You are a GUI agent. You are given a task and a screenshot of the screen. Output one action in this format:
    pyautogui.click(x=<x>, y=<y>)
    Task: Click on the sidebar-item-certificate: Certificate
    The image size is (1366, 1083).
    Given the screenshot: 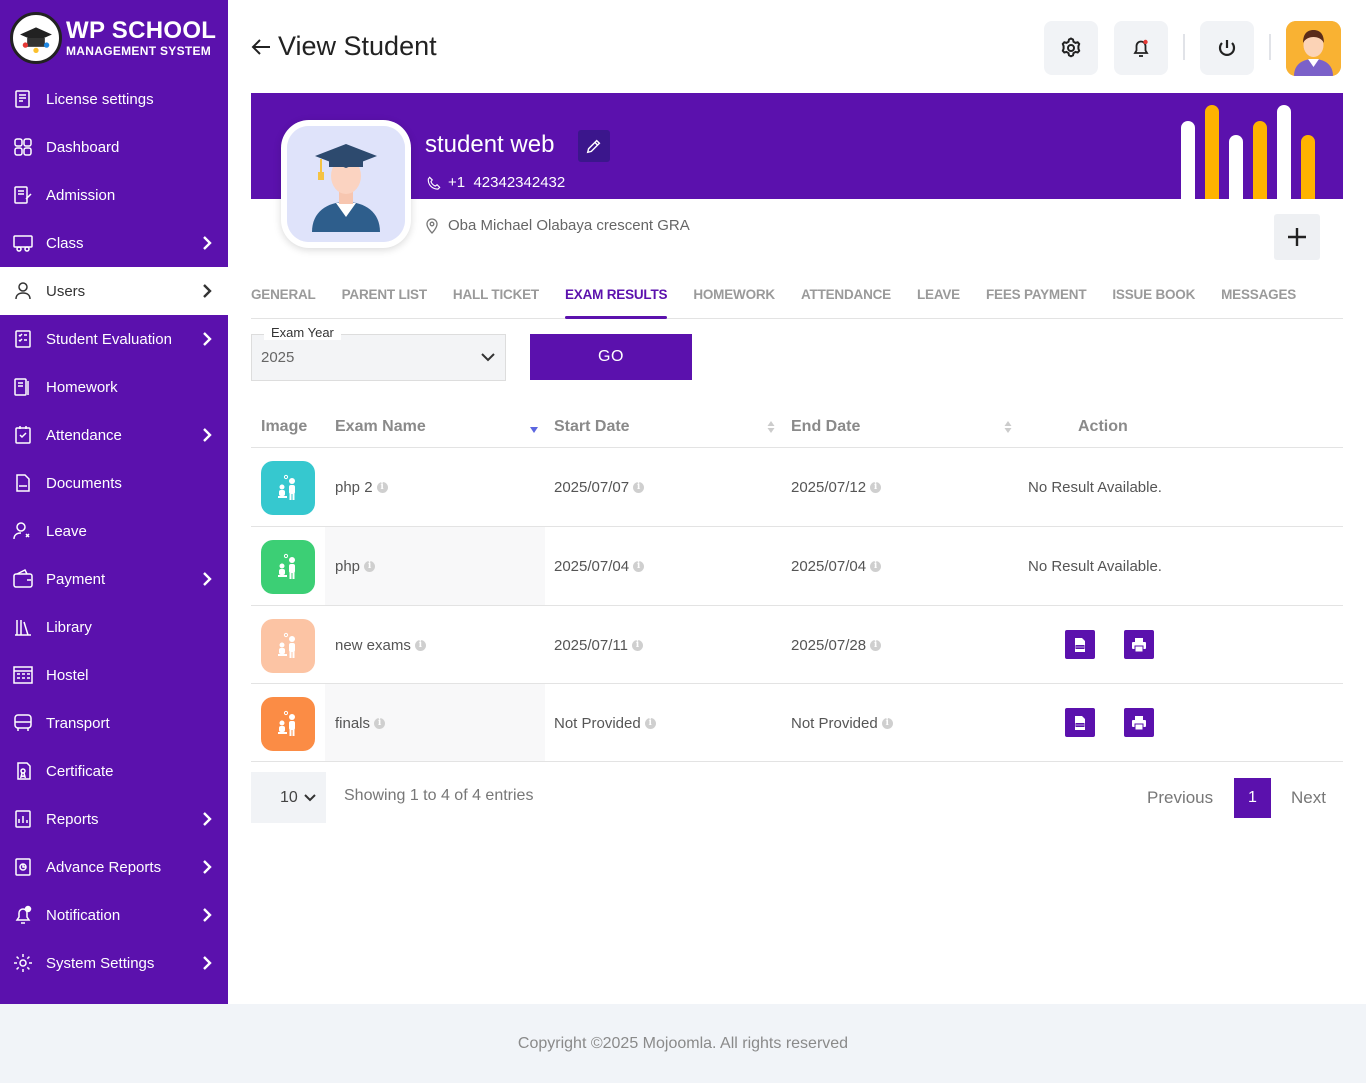 What is the action you would take?
    pyautogui.click(x=114, y=771)
    